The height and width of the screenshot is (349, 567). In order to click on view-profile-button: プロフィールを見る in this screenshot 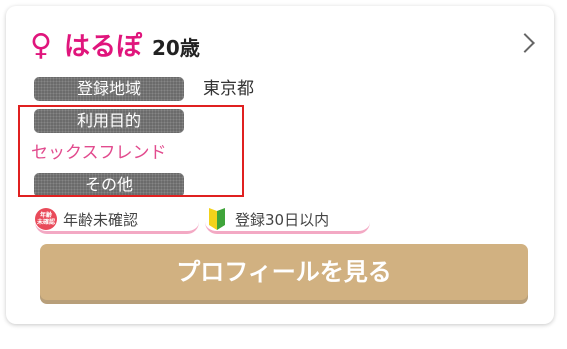, I will do `click(284, 272)`.